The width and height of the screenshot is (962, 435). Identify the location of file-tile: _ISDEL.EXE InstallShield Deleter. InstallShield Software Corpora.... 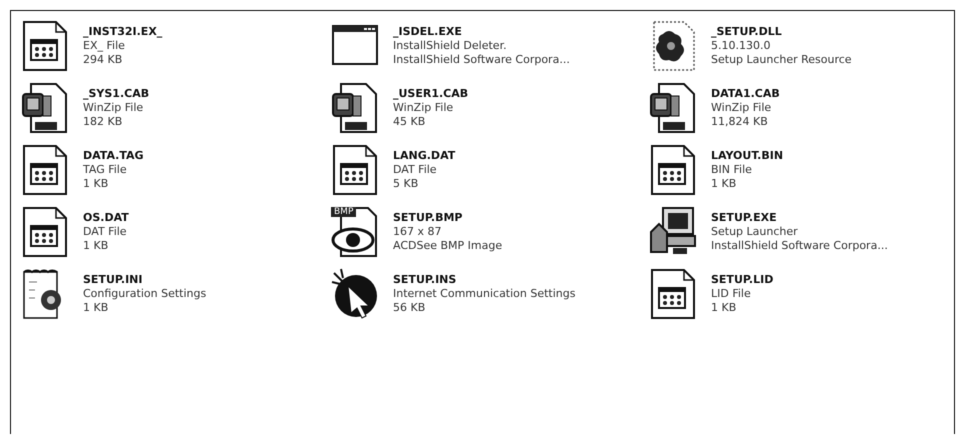
(490, 46).